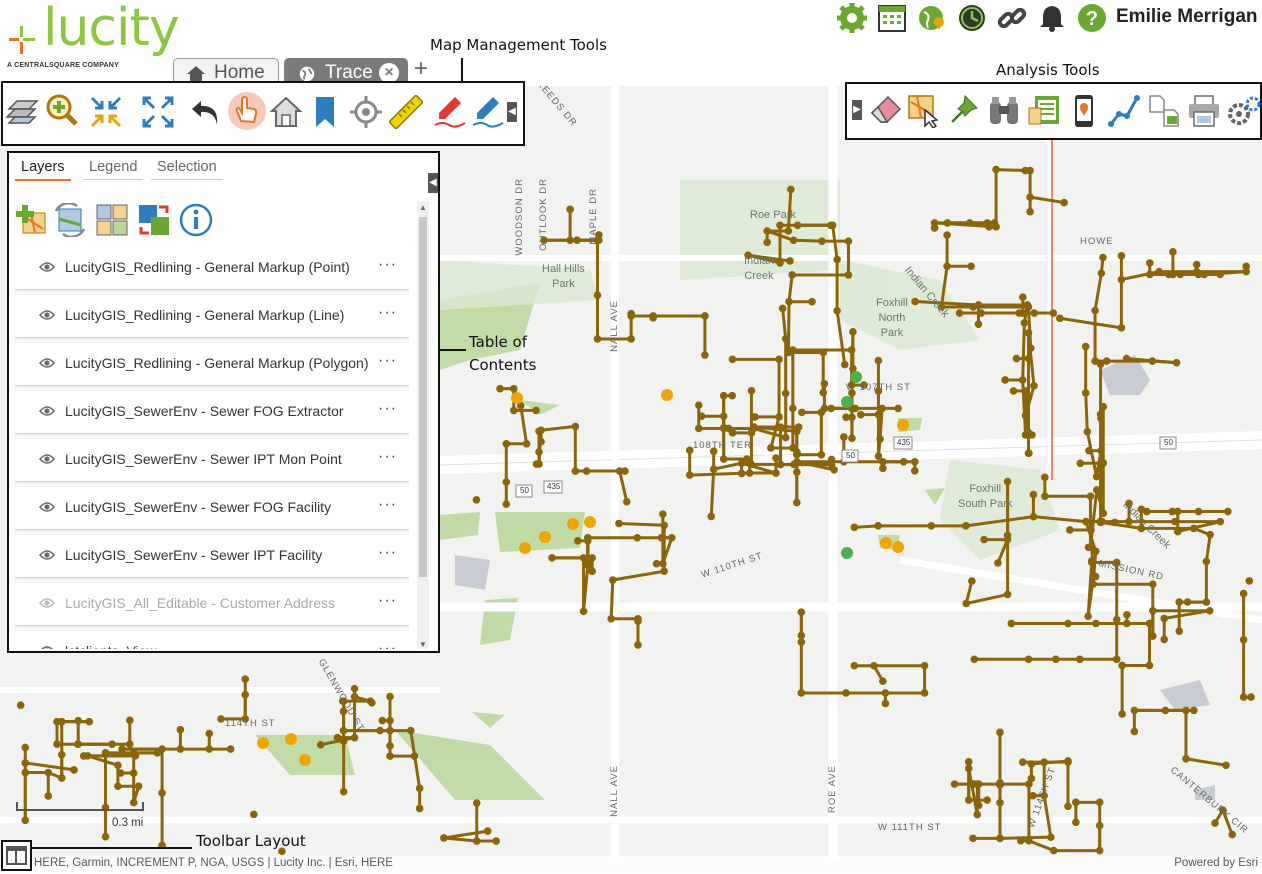 Image resolution: width=1262 pixels, height=874 pixels. I want to click on bookmark-icon, so click(325, 112).